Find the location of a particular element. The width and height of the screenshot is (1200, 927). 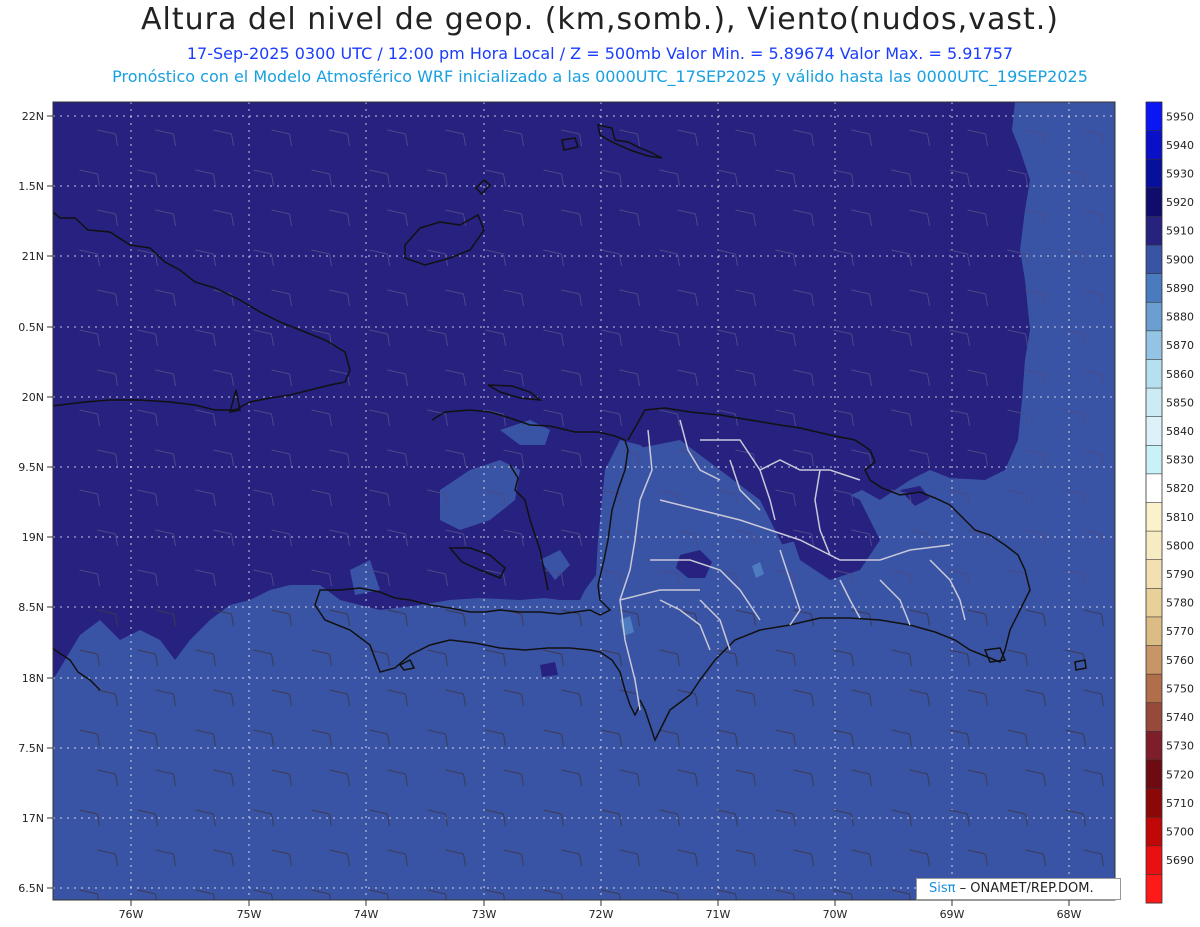

credit-box: Sisπ – ONAMET/REP.DOM. is located at coordinates (1018, 889).